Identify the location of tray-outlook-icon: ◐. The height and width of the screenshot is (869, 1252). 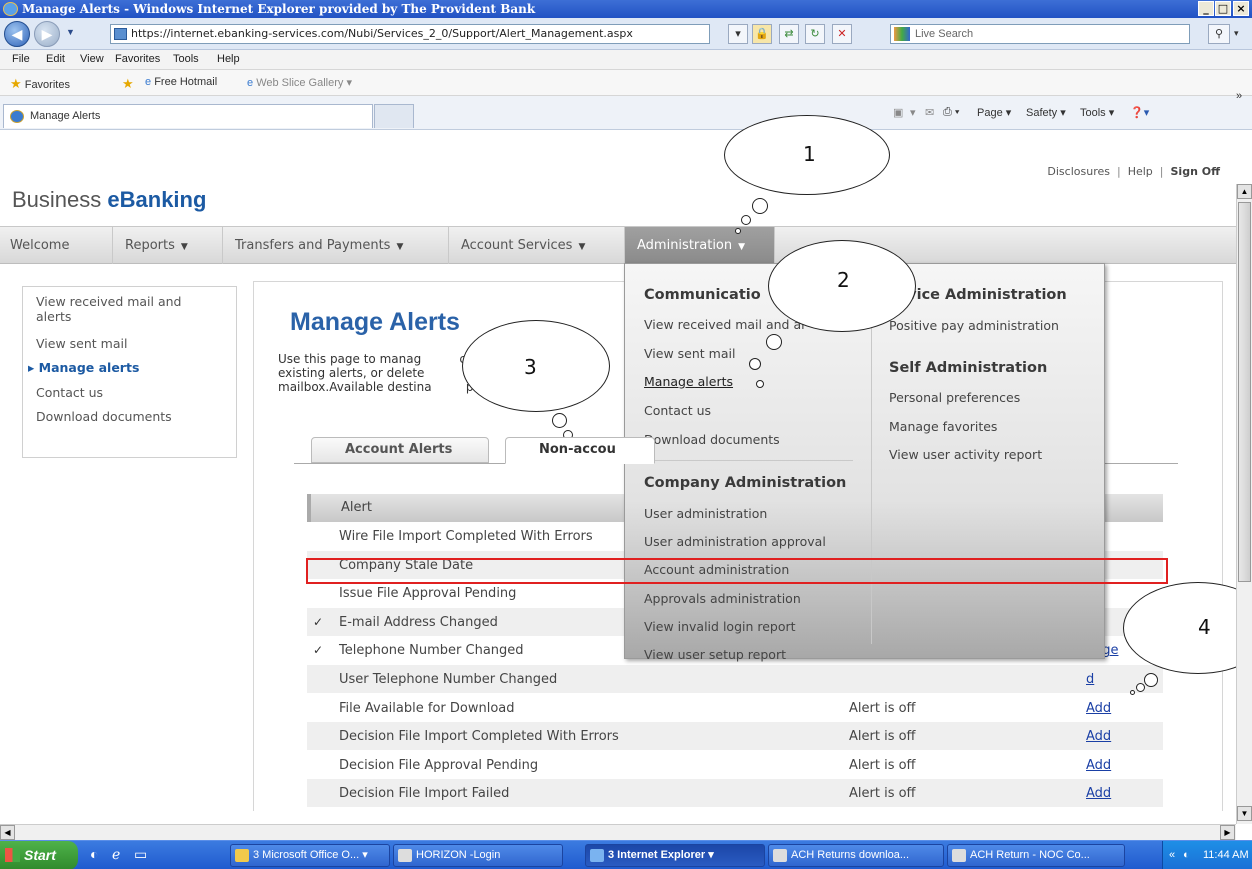
(1186, 855).